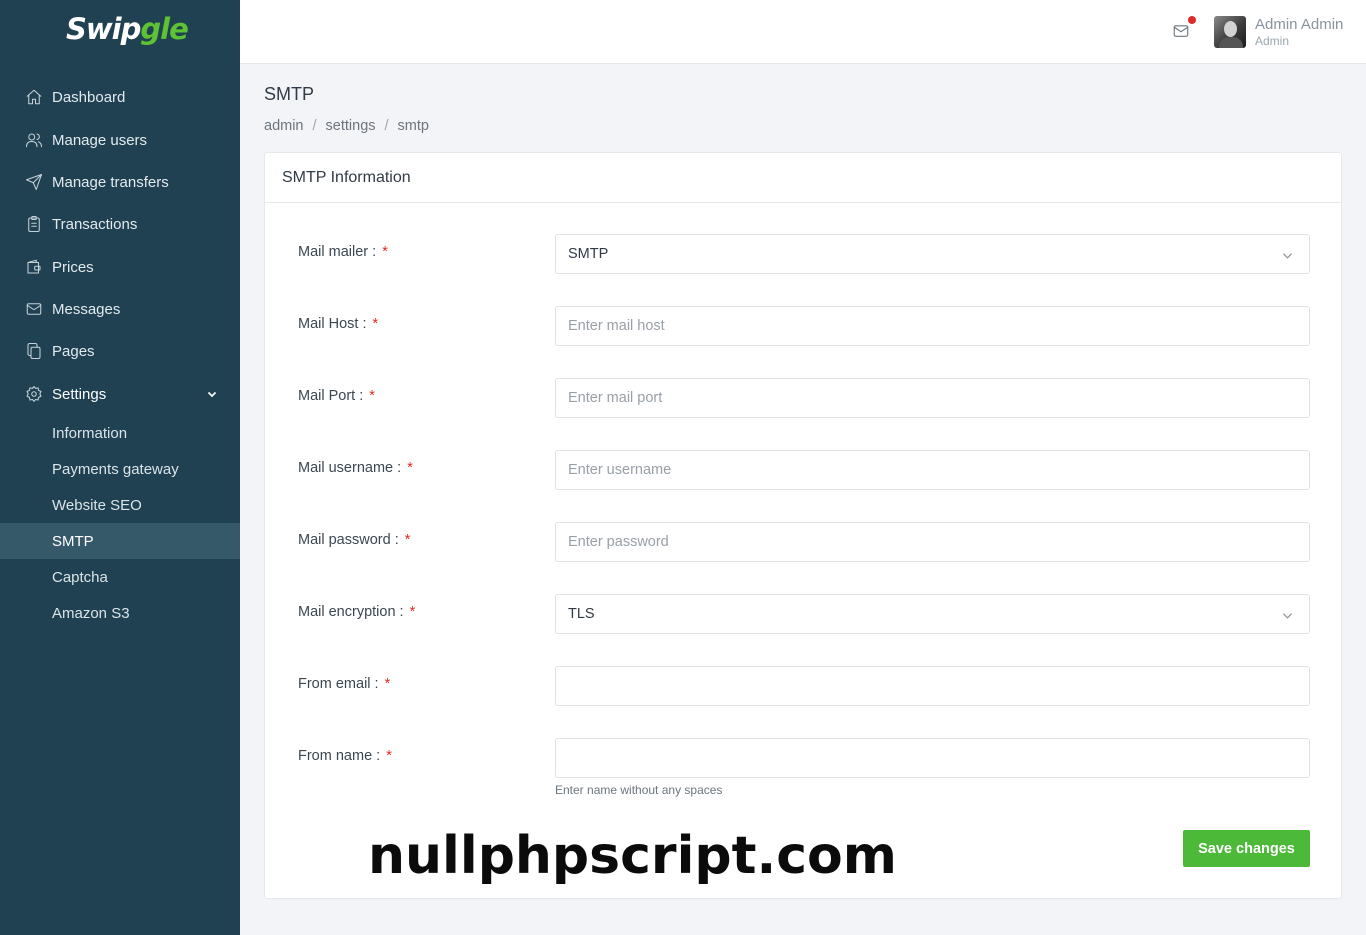 The image size is (1366, 935). I want to click on brand-logo: Swipgle, so click(127, 29).